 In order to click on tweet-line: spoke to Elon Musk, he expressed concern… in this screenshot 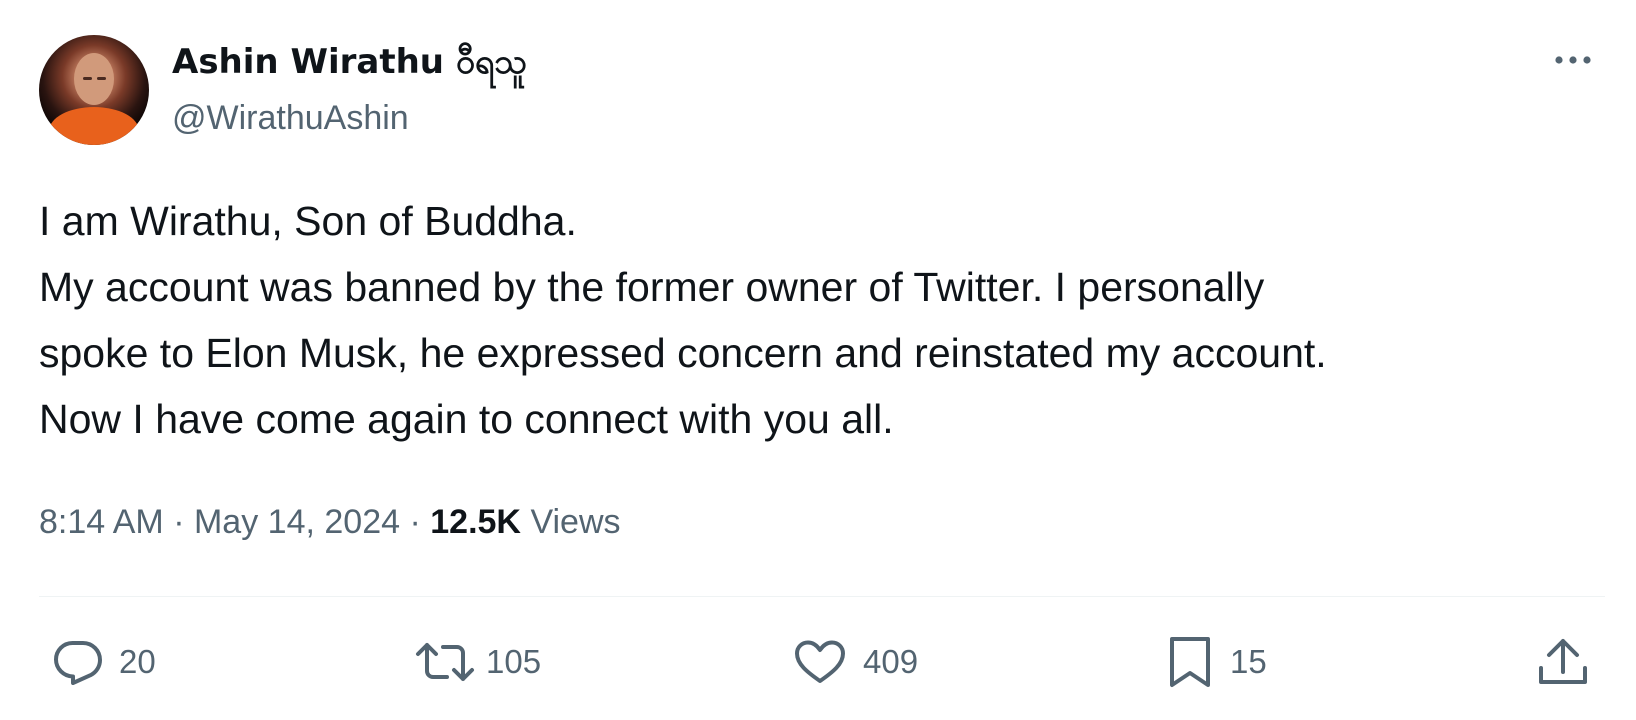, I will do `click(683, 353)`.